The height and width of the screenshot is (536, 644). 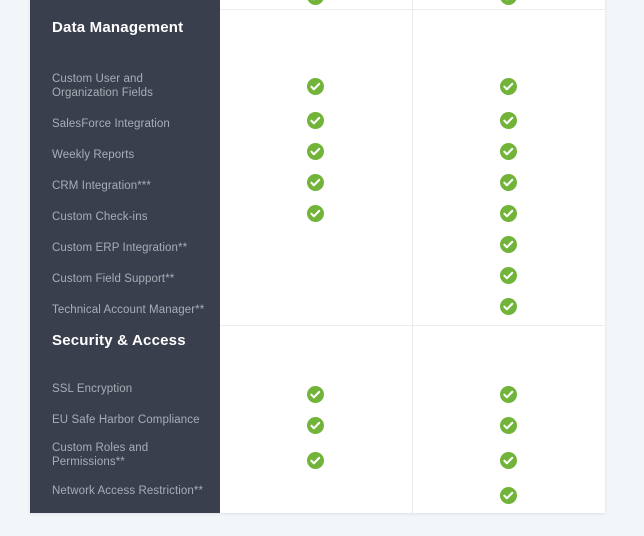 What do you see at coordinates (132, 86) in the screenshot?
I see `feature-label-custom-user-and-organization-fields: Custom User and Organization Fields` at bounding box center [132, 86].